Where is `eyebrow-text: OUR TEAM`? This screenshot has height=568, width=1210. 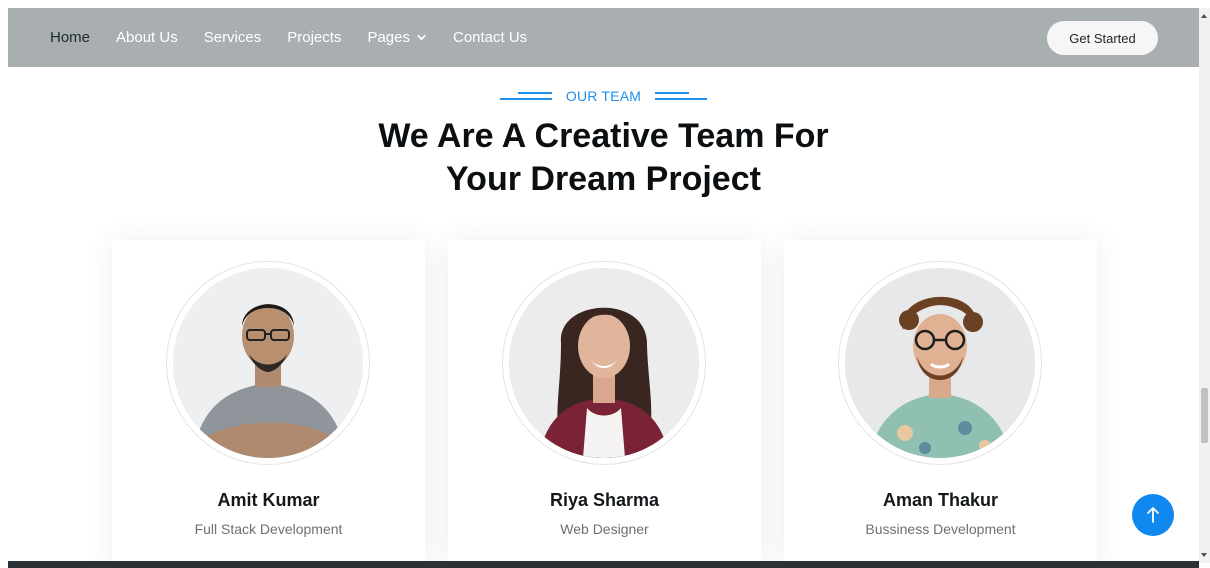
eyebrow-text: OUR TEAM is located at coordinates (603, 96).